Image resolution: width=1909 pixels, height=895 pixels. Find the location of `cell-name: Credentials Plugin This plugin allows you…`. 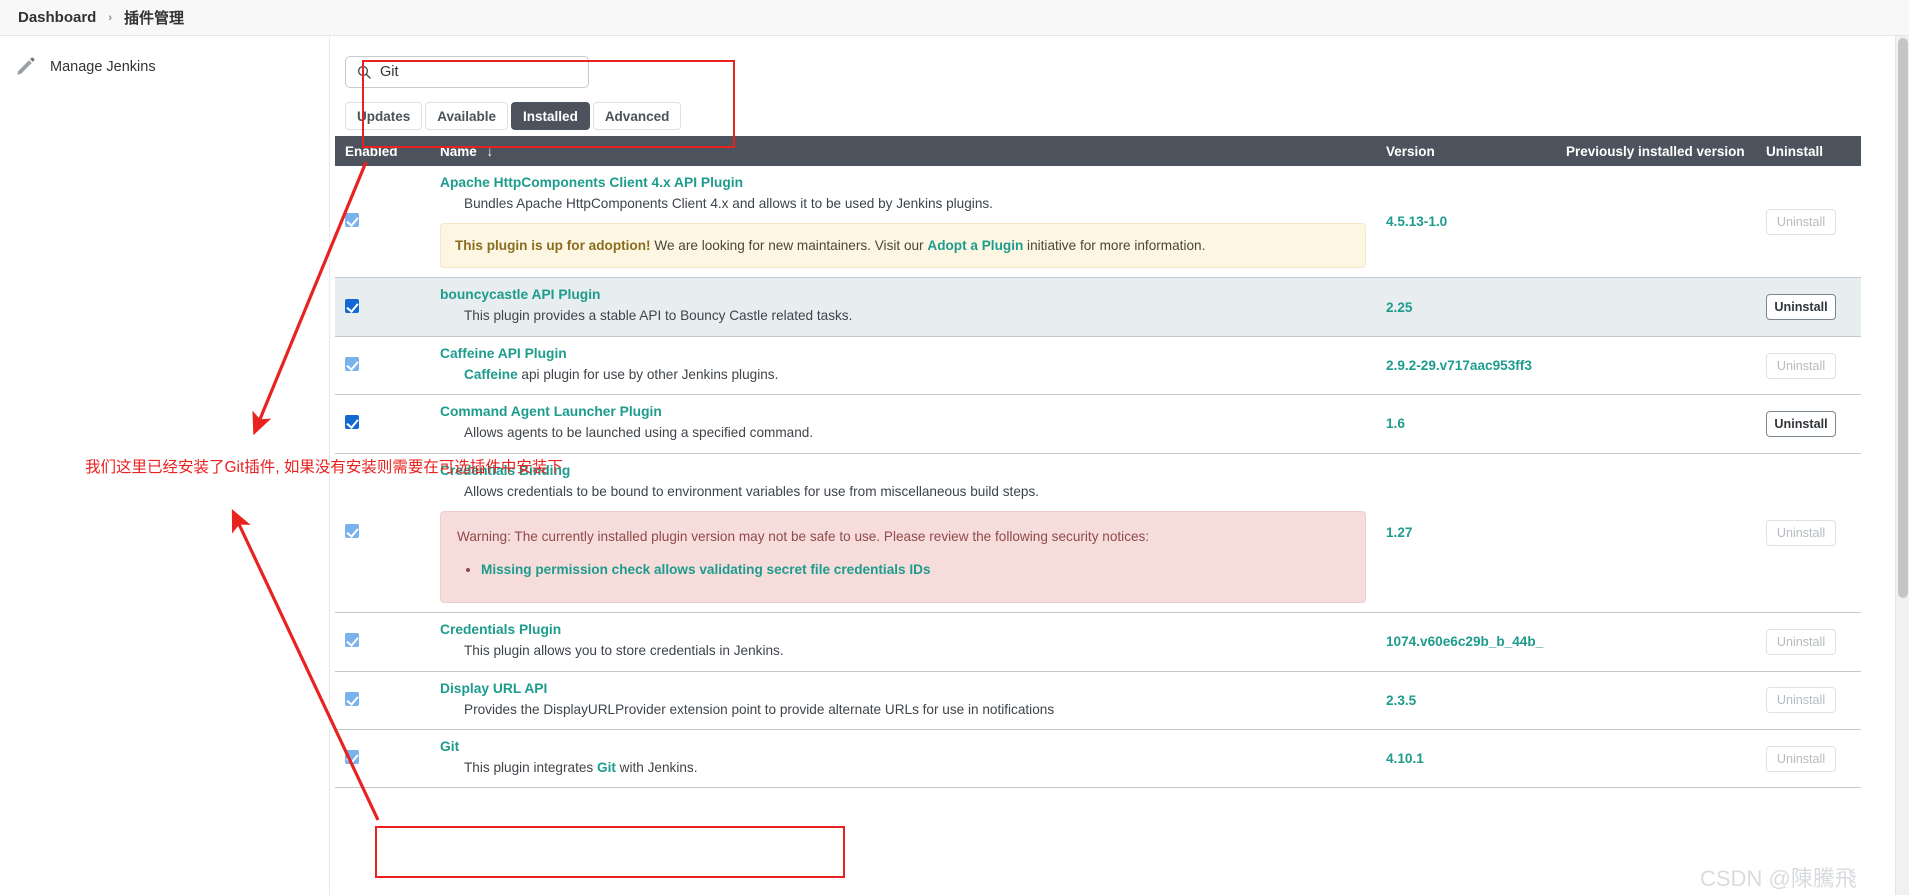

cell-name: Credentials Plugin This plugin allows you… is located at coordinates (903, 642).